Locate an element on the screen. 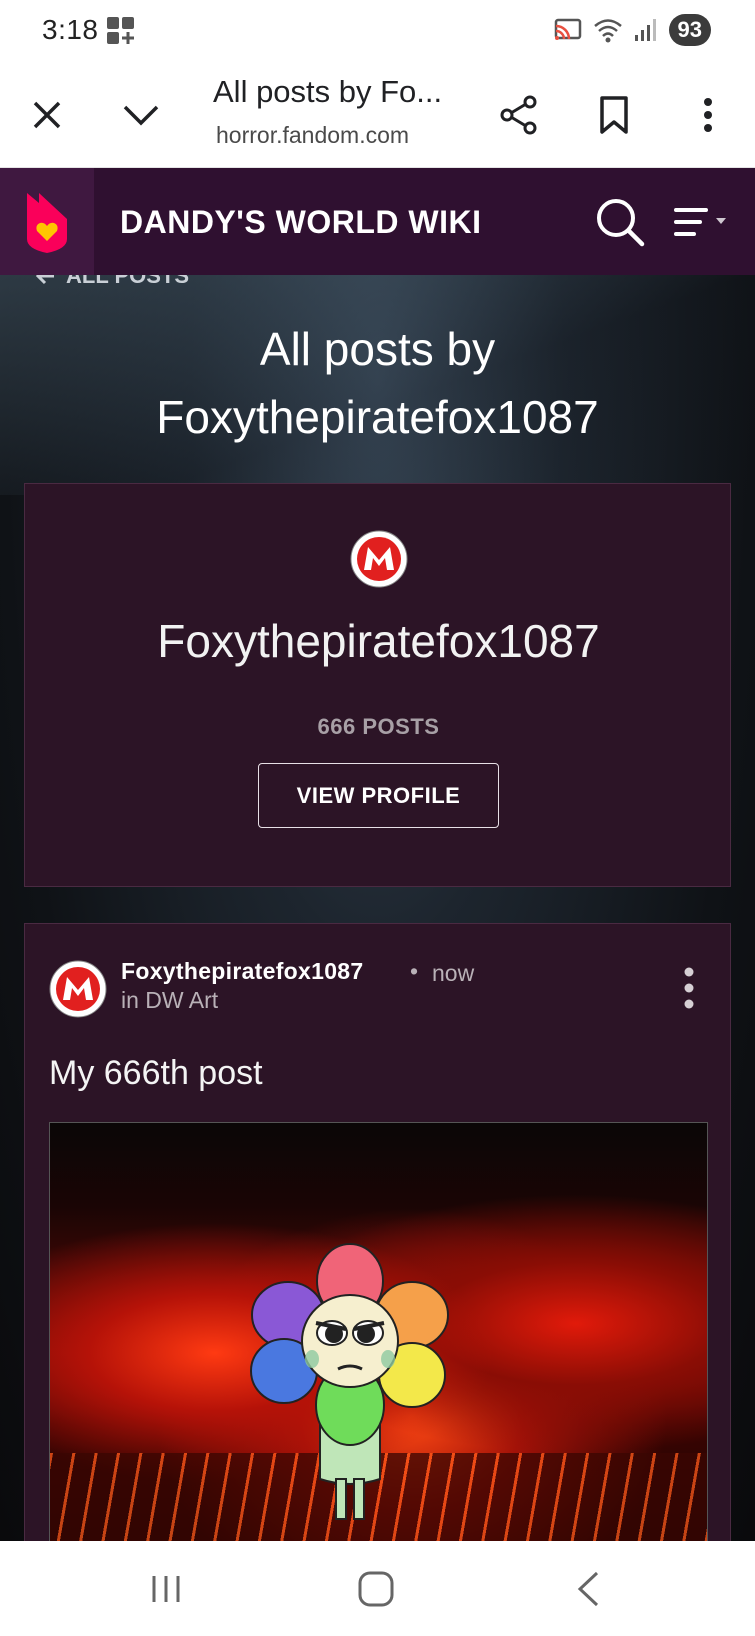 This screenshot has height=1636, width=755. flower-character-illustration is located at coordinates (349, 1381).